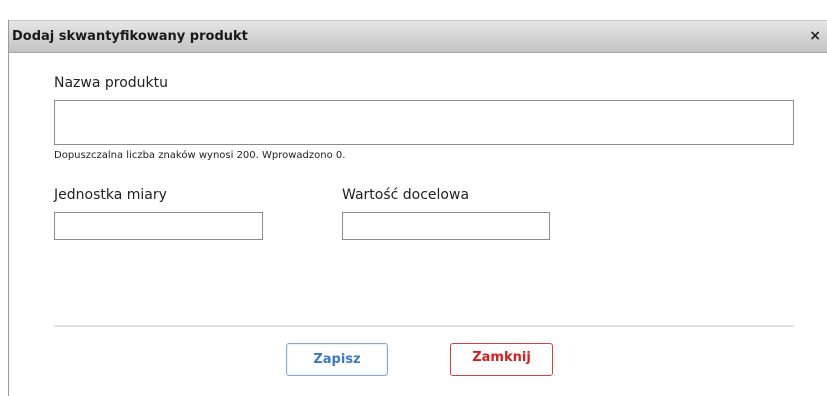  I want to click on unit-input, so click(158, 226).